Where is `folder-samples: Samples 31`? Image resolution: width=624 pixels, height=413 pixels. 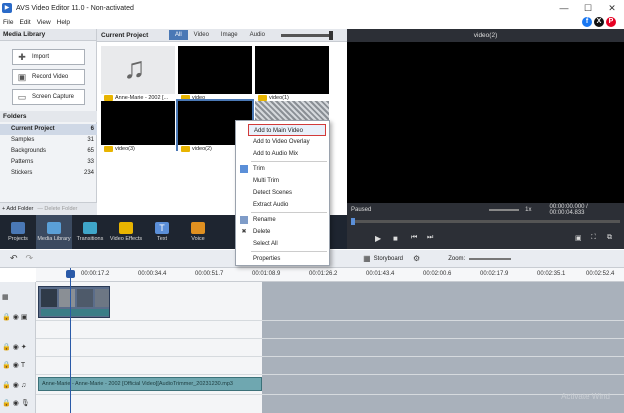 folder-samples: Samples 31 is located at coordinates (48, 140).